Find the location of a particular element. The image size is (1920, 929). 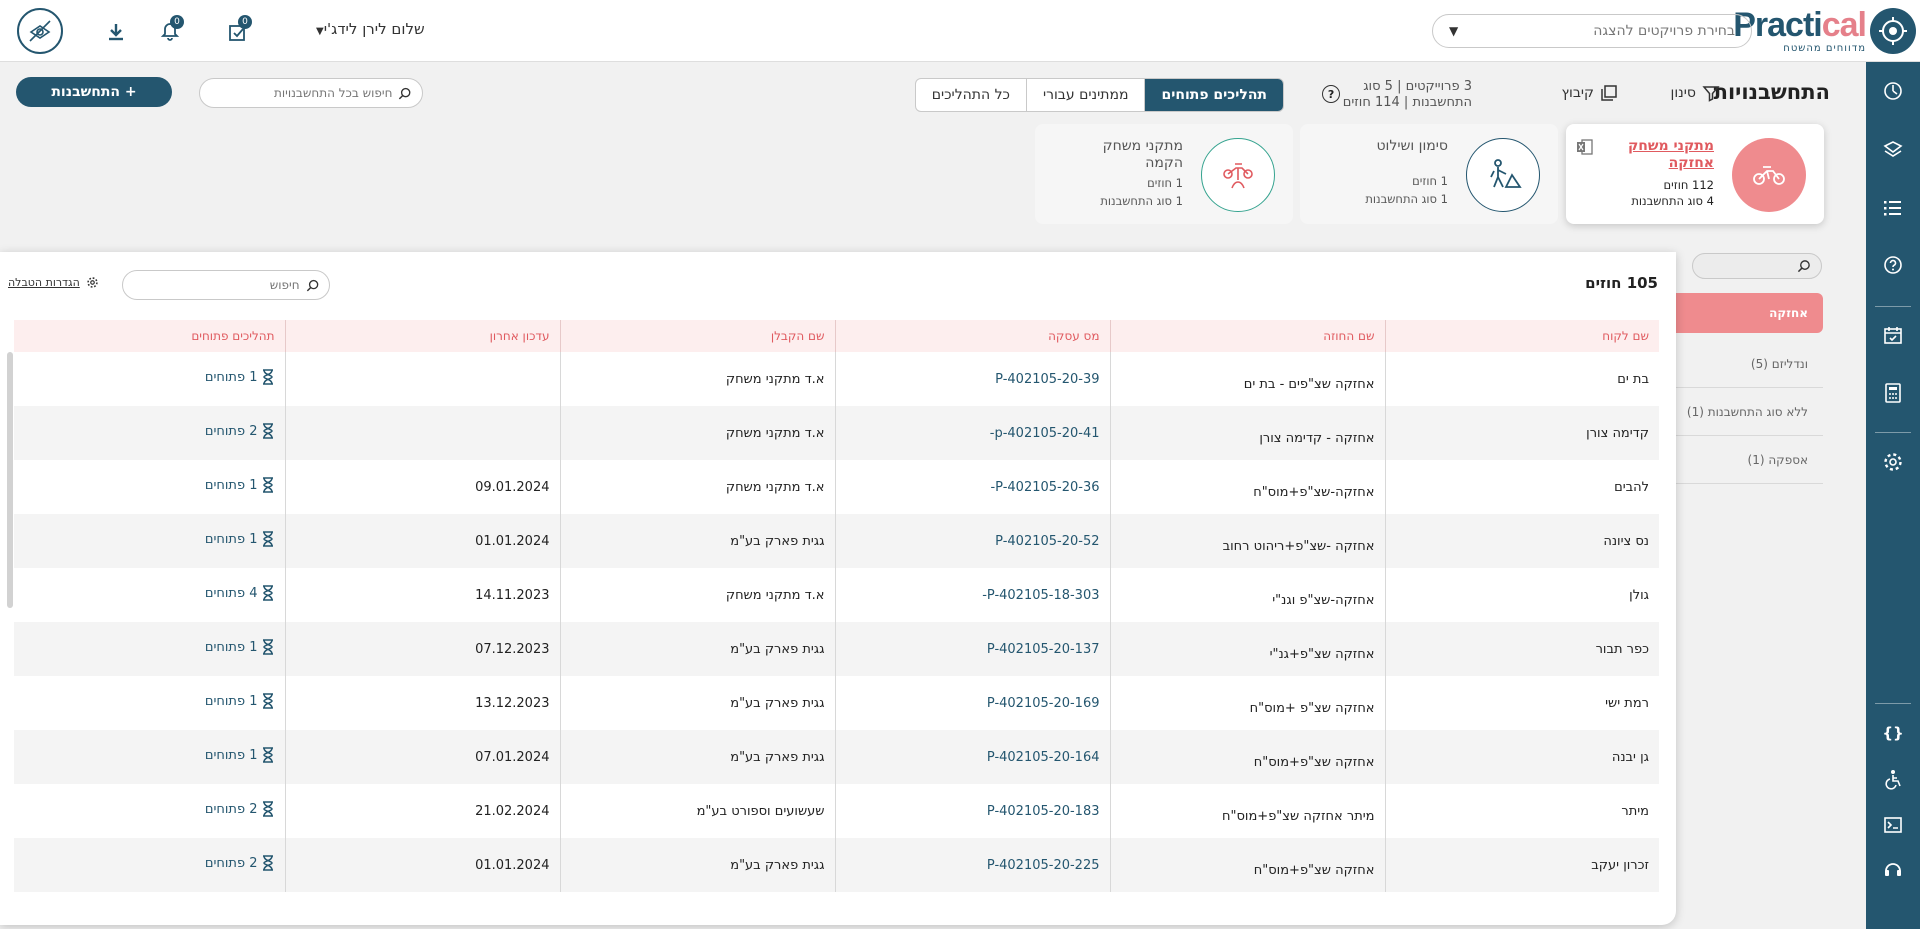

cell-last-update: 09.01.2024 is located at coordinates (422, 487).